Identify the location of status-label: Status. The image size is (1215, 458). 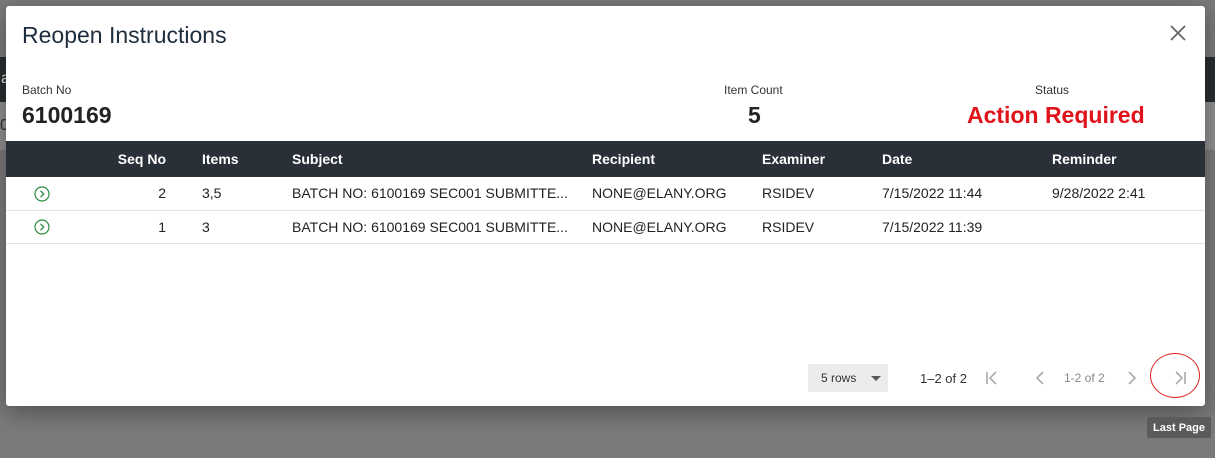
(1052, 90).